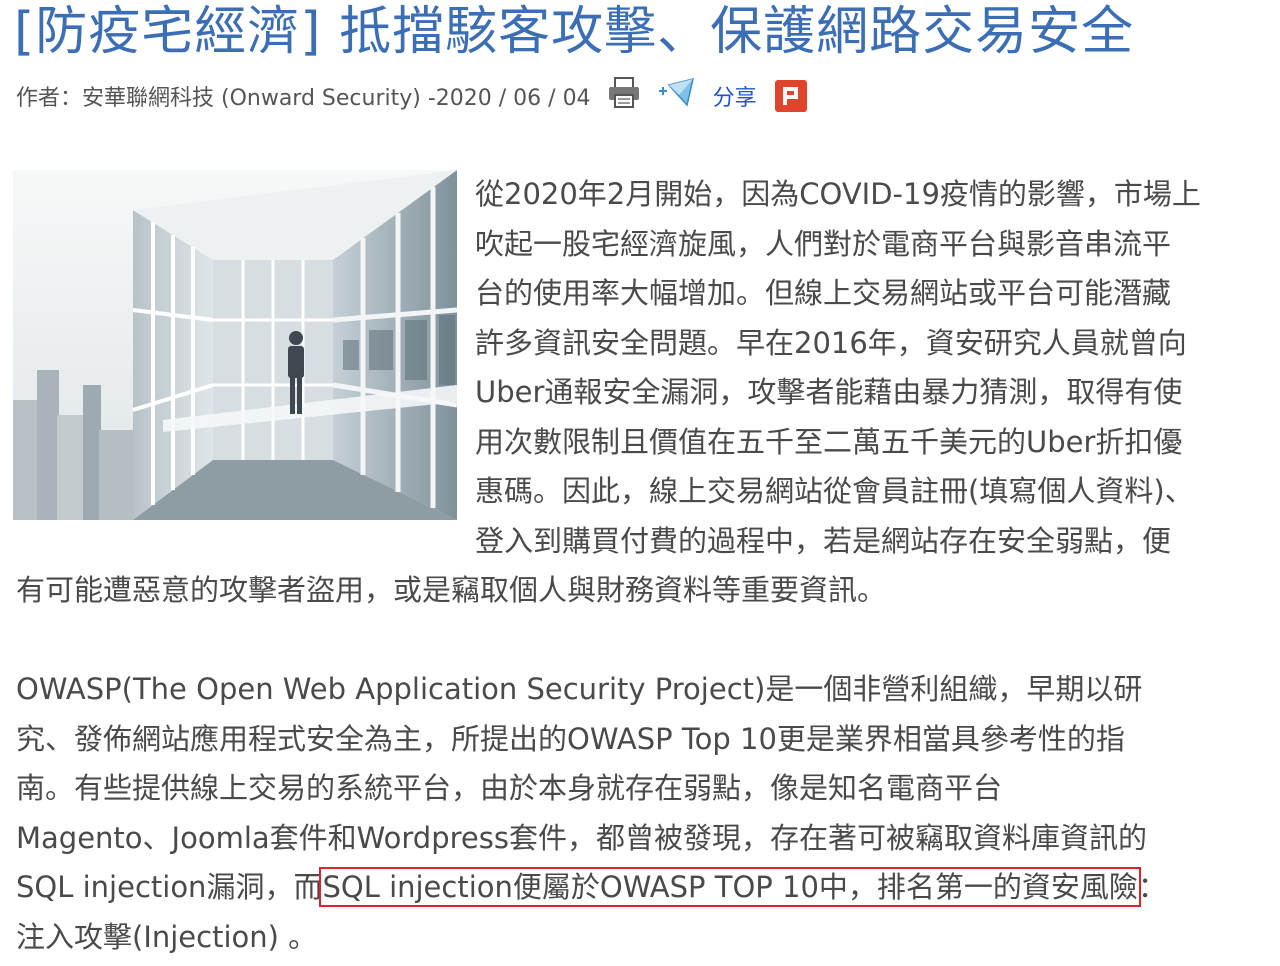 Image resolution: width=1280 pixels, height=966 pixels. I want to click on paragraph-line: 用次數限制且價值在五千至二萬五千美元的Uber折扣優, so click(829, 441).